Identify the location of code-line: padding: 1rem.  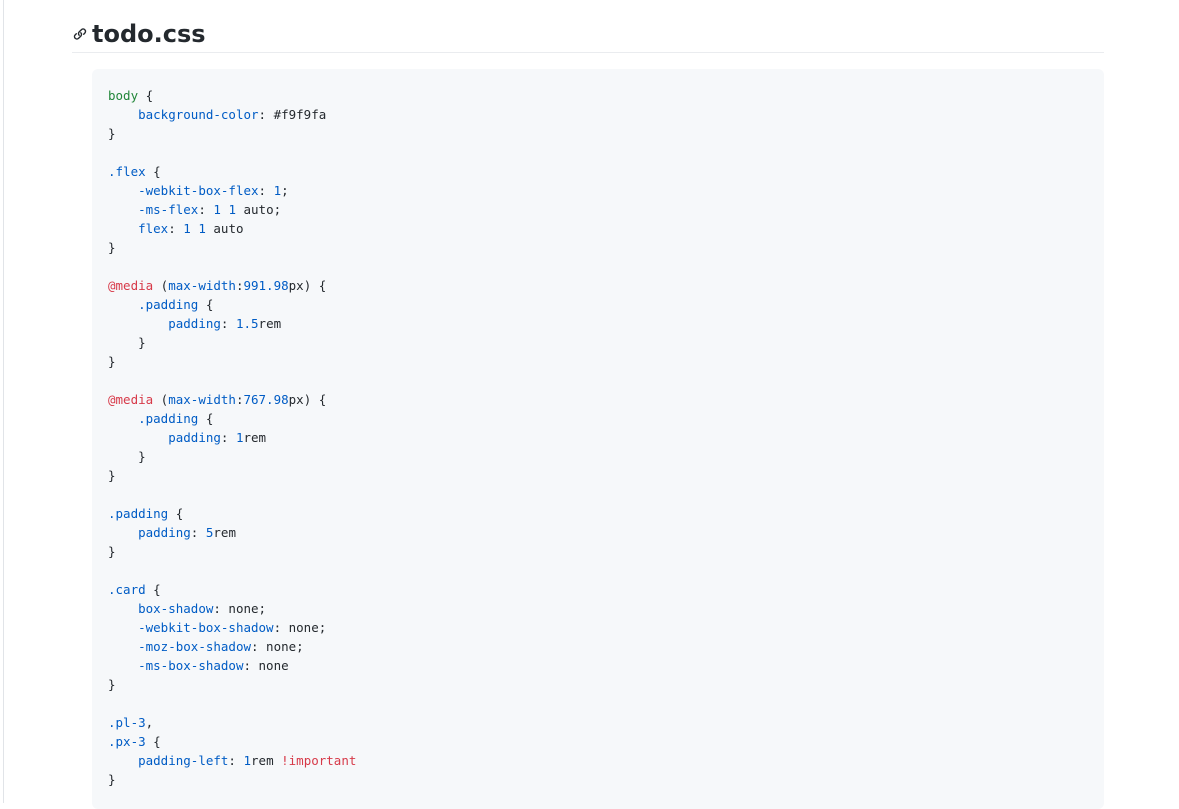
(232, 437).